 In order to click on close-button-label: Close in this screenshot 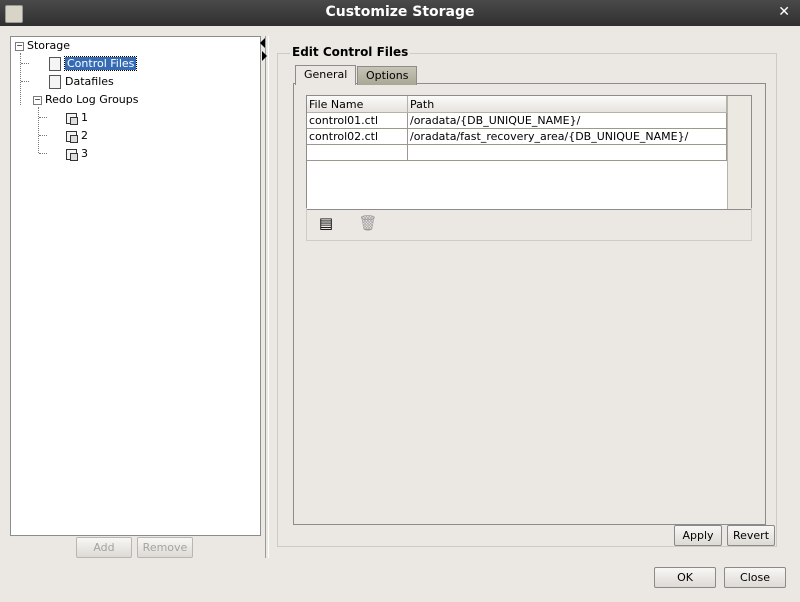, I will do `click(755, 577)`.